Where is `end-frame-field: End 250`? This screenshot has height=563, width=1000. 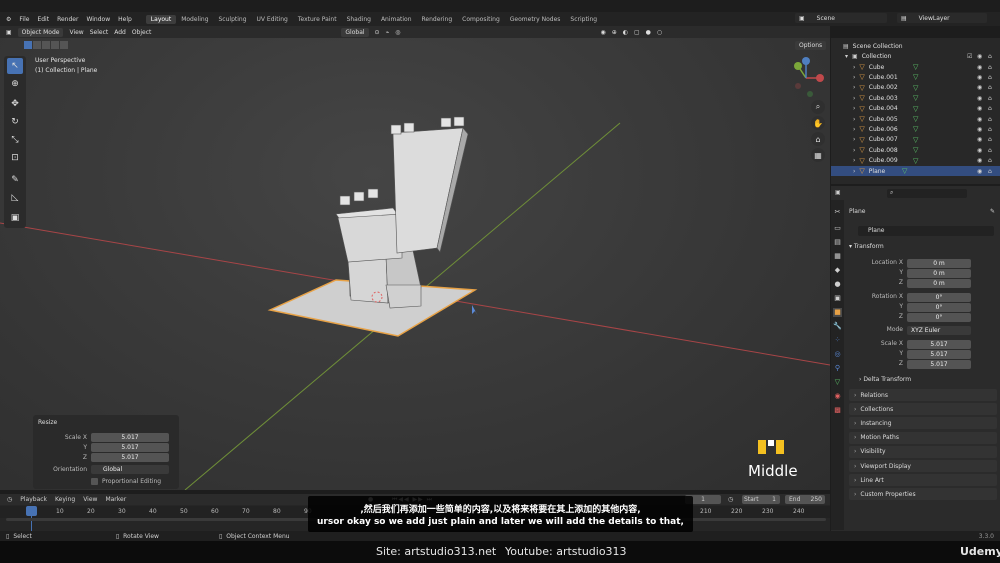
end-frame-field: End 250 is located at coordinates (805, 499).